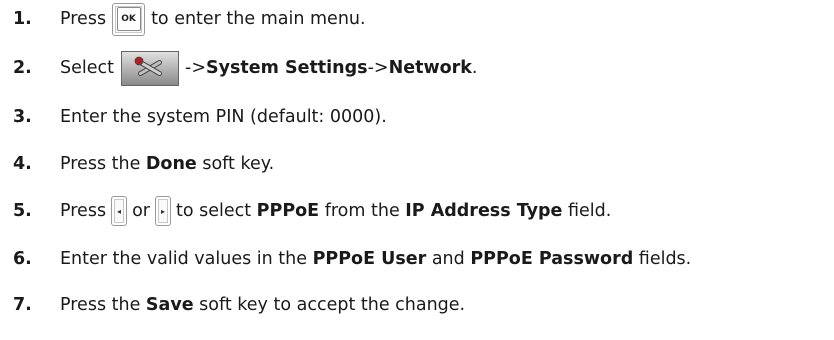 This screenshot has width=834, height=340. What do you see at coordinates (167, 164) in the screenshot?
I see `step-text: Press the Done soft key.` at bounding box center [167, 164].